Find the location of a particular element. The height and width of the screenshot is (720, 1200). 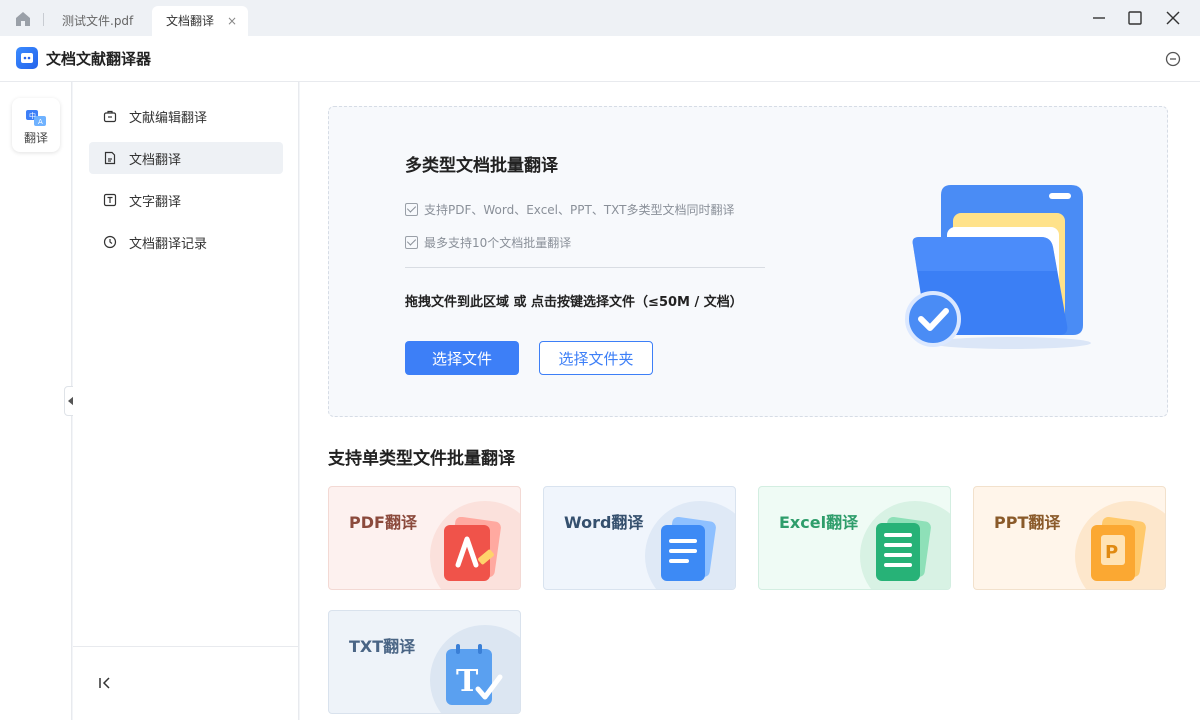

pdf-translate-card: PDF翻译 is located at coordinates (424, 538).